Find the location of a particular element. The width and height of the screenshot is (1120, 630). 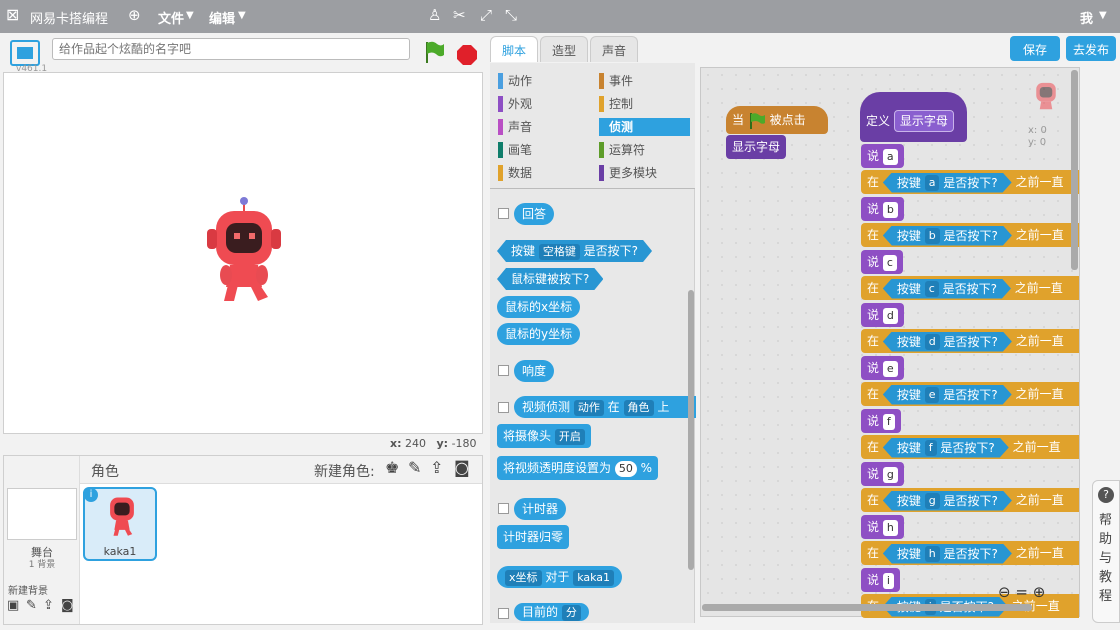

answer-checkbox is located at coordinates (503, 213).